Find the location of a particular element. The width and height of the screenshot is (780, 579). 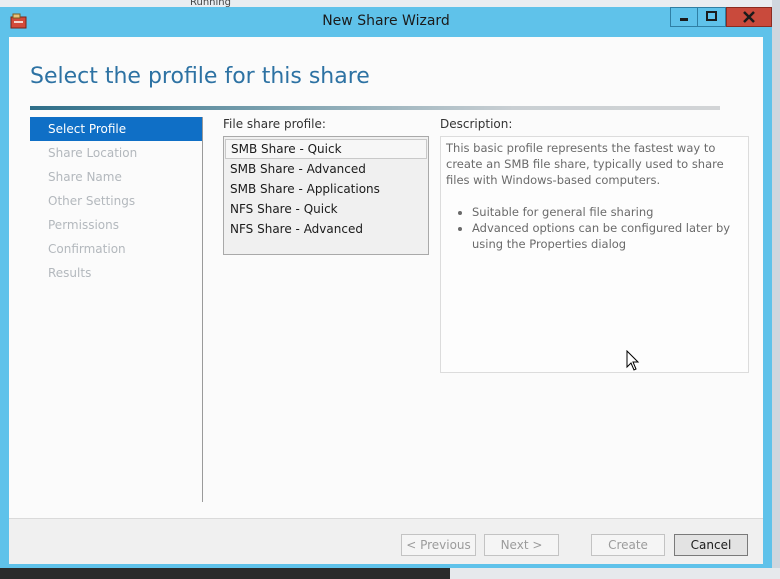

close-icon is located at coordinates (749, 17).